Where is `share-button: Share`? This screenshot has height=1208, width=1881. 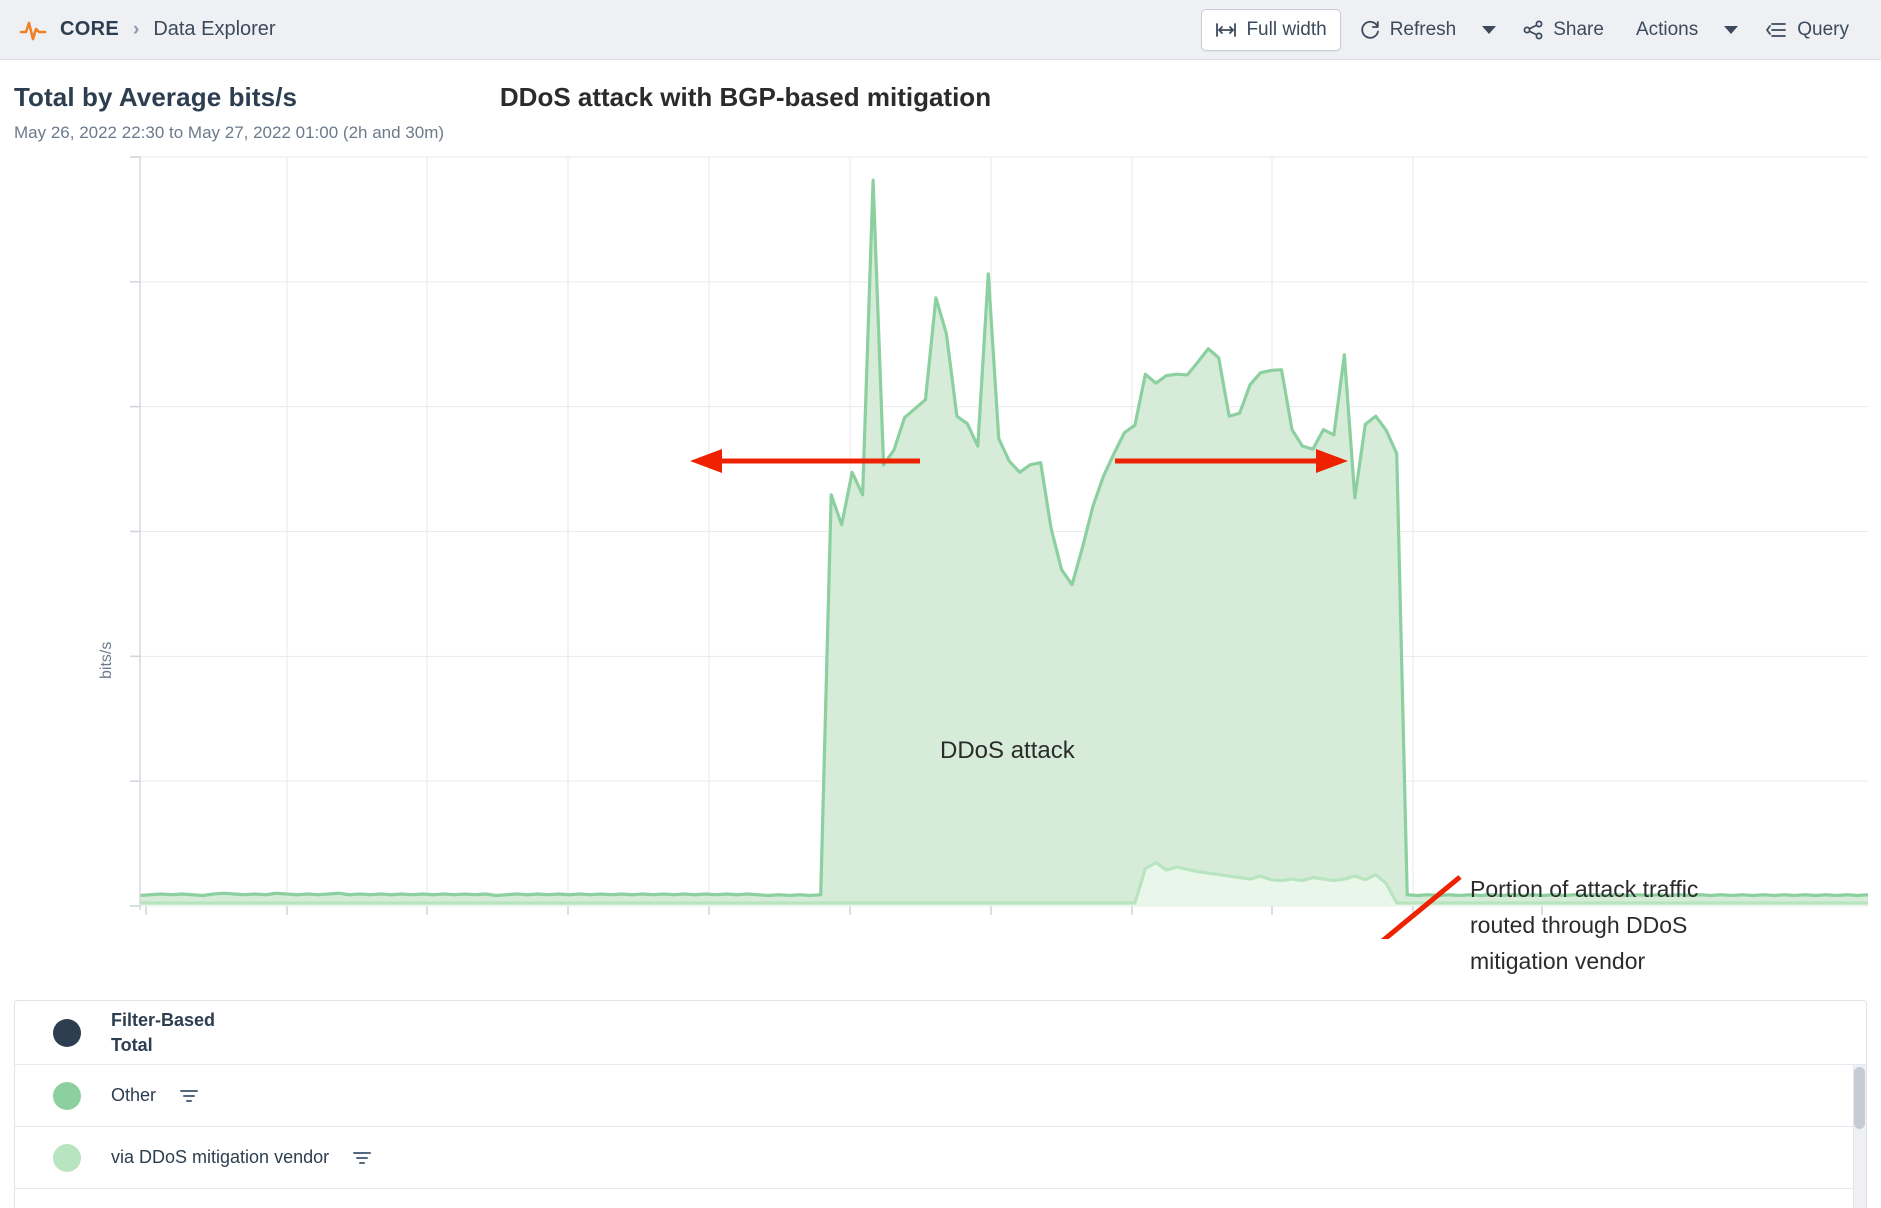
share-button: Share is located at coordinates (1563, 30).